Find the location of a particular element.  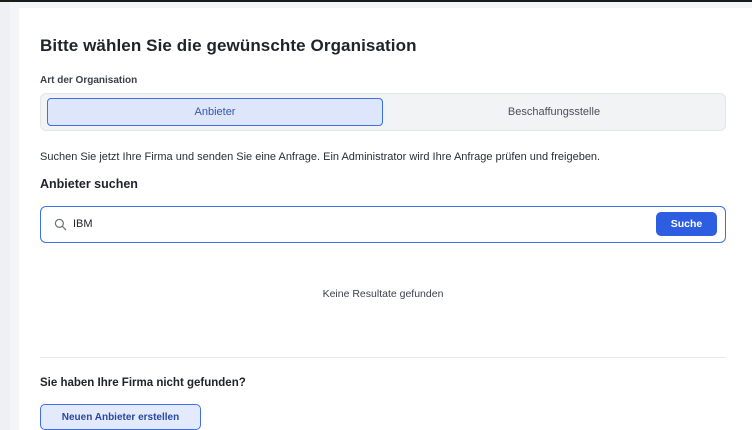

option-beschaffungsstelle: Beschaffungsstelle is located at coordinates (554, 112).